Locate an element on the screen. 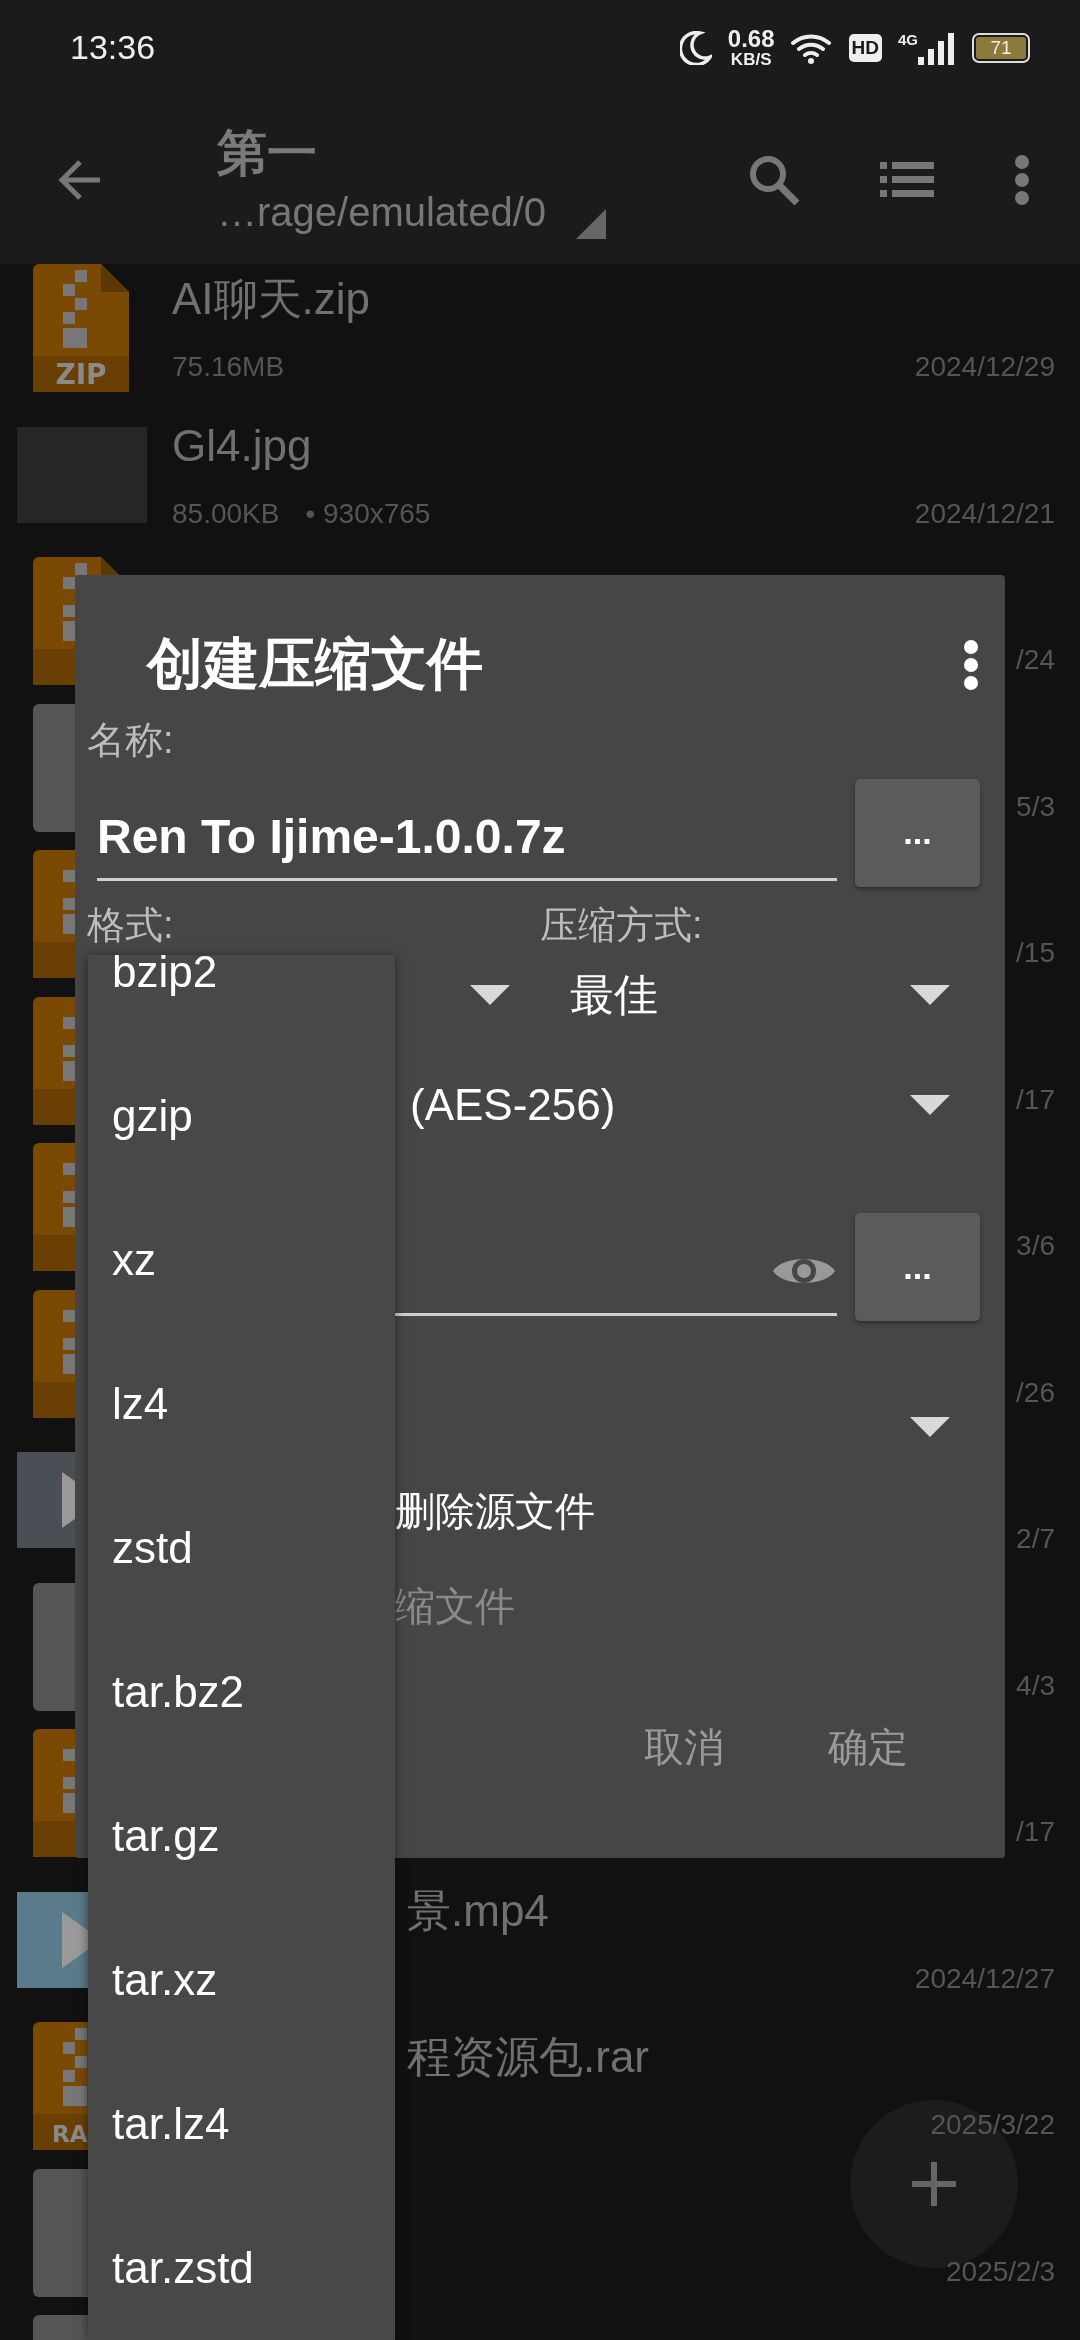  delete-source-option: 删除源文件 is located at coordinates (495, 1511).